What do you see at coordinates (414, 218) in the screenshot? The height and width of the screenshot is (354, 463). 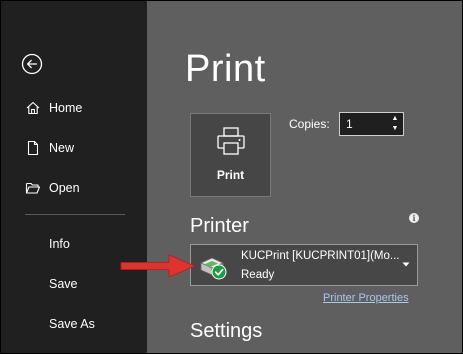 I see `info-icon: i` at bounding box center [414, 218].